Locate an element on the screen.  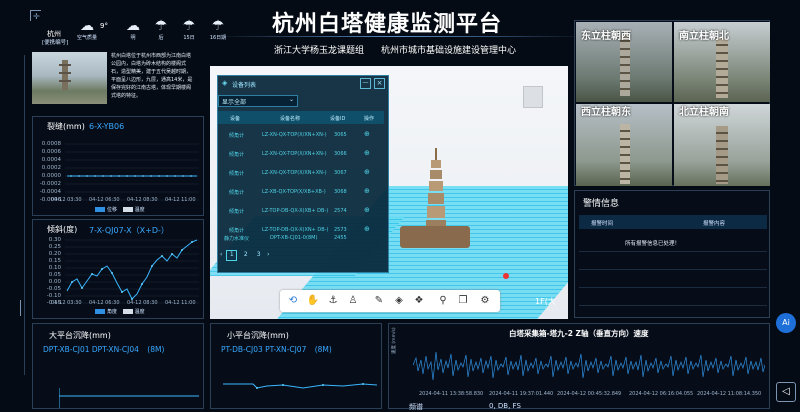
col-header: 设备ID is located at coordinates (338, 119).